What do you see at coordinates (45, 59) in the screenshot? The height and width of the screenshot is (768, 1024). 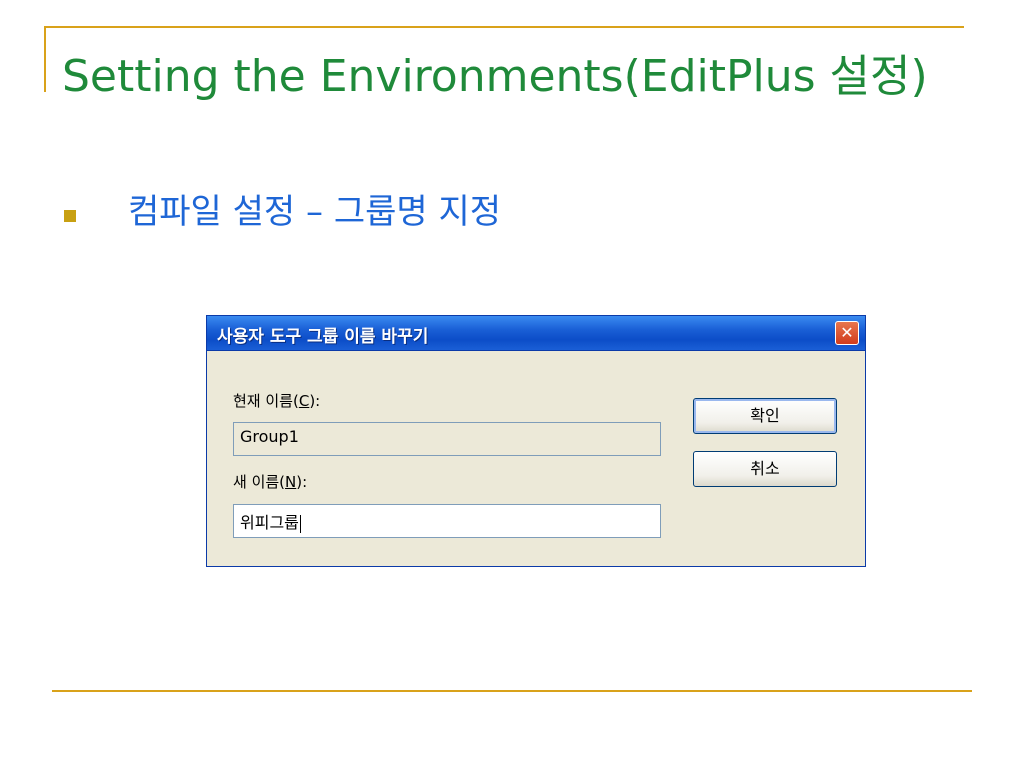 I see `left-rule` at bounding box center [45, 59].